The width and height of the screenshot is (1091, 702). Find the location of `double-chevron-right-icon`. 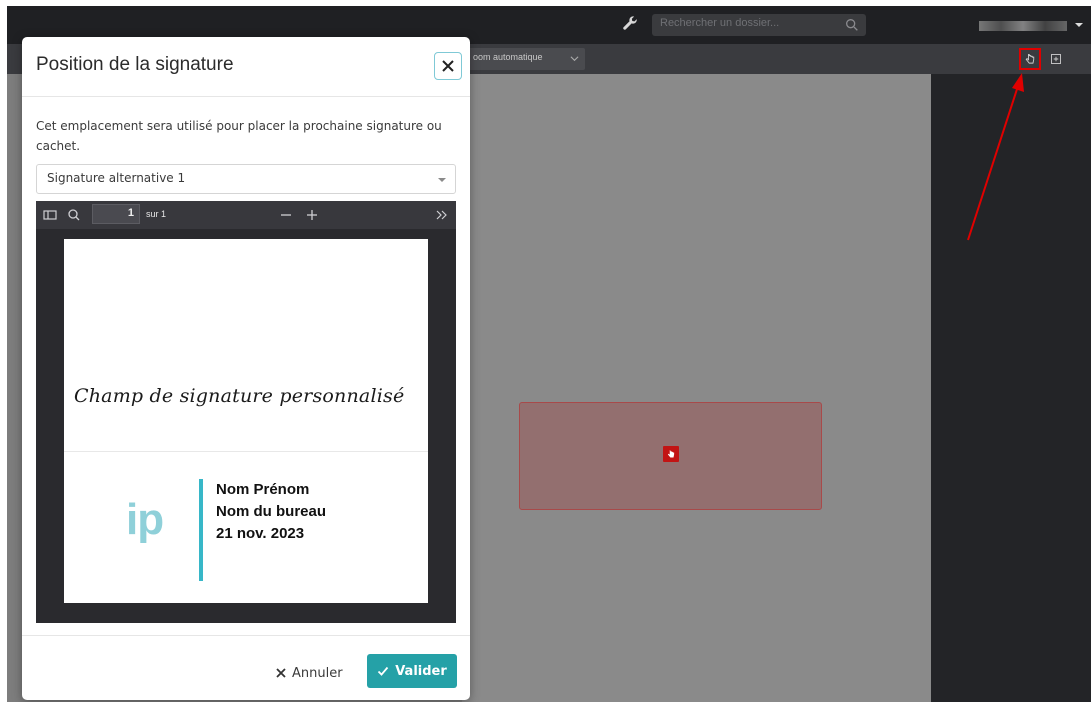

double-chevron-right-icon is located at coordinates (442, 215).